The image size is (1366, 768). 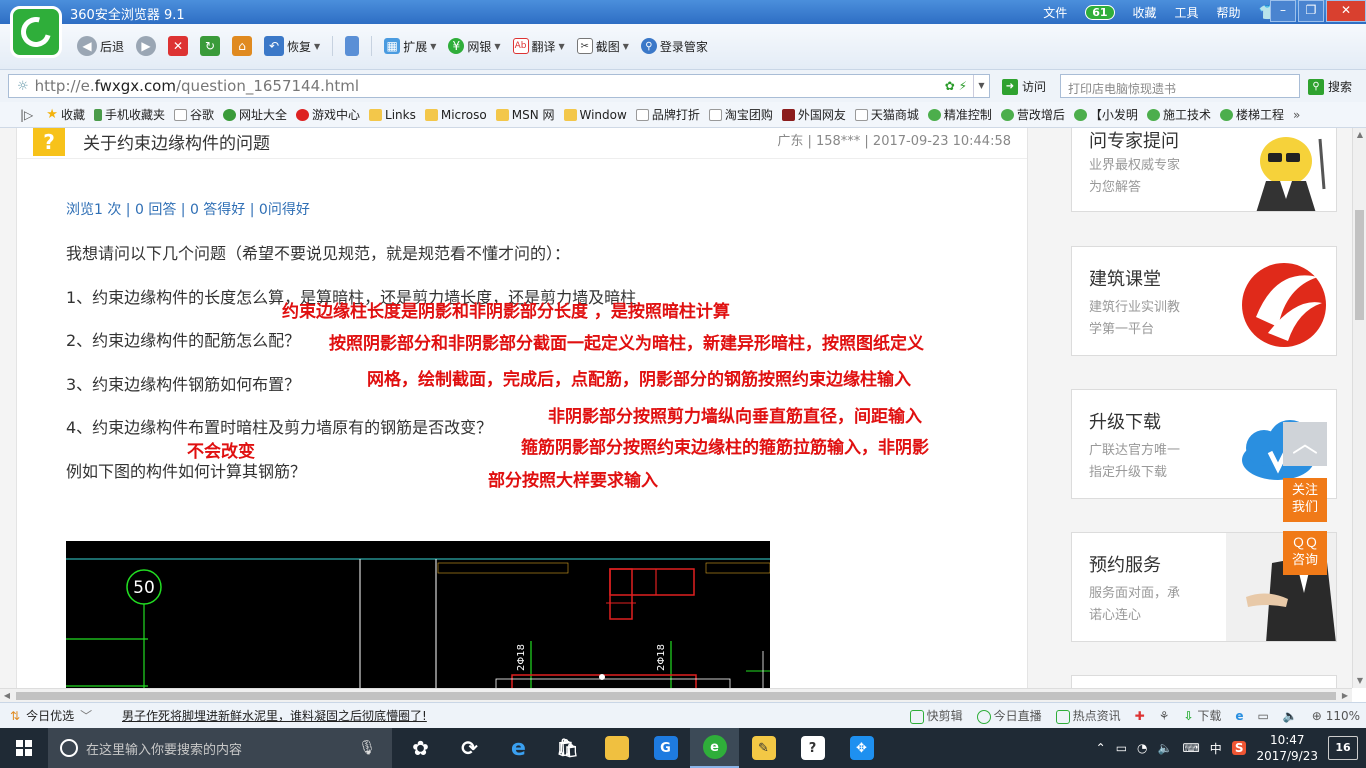 What do you see at coordinates (674, 46) in the screenshot?
I see `login-manager-button: ⚲ 登录管家` at bounding box center [674, 46].